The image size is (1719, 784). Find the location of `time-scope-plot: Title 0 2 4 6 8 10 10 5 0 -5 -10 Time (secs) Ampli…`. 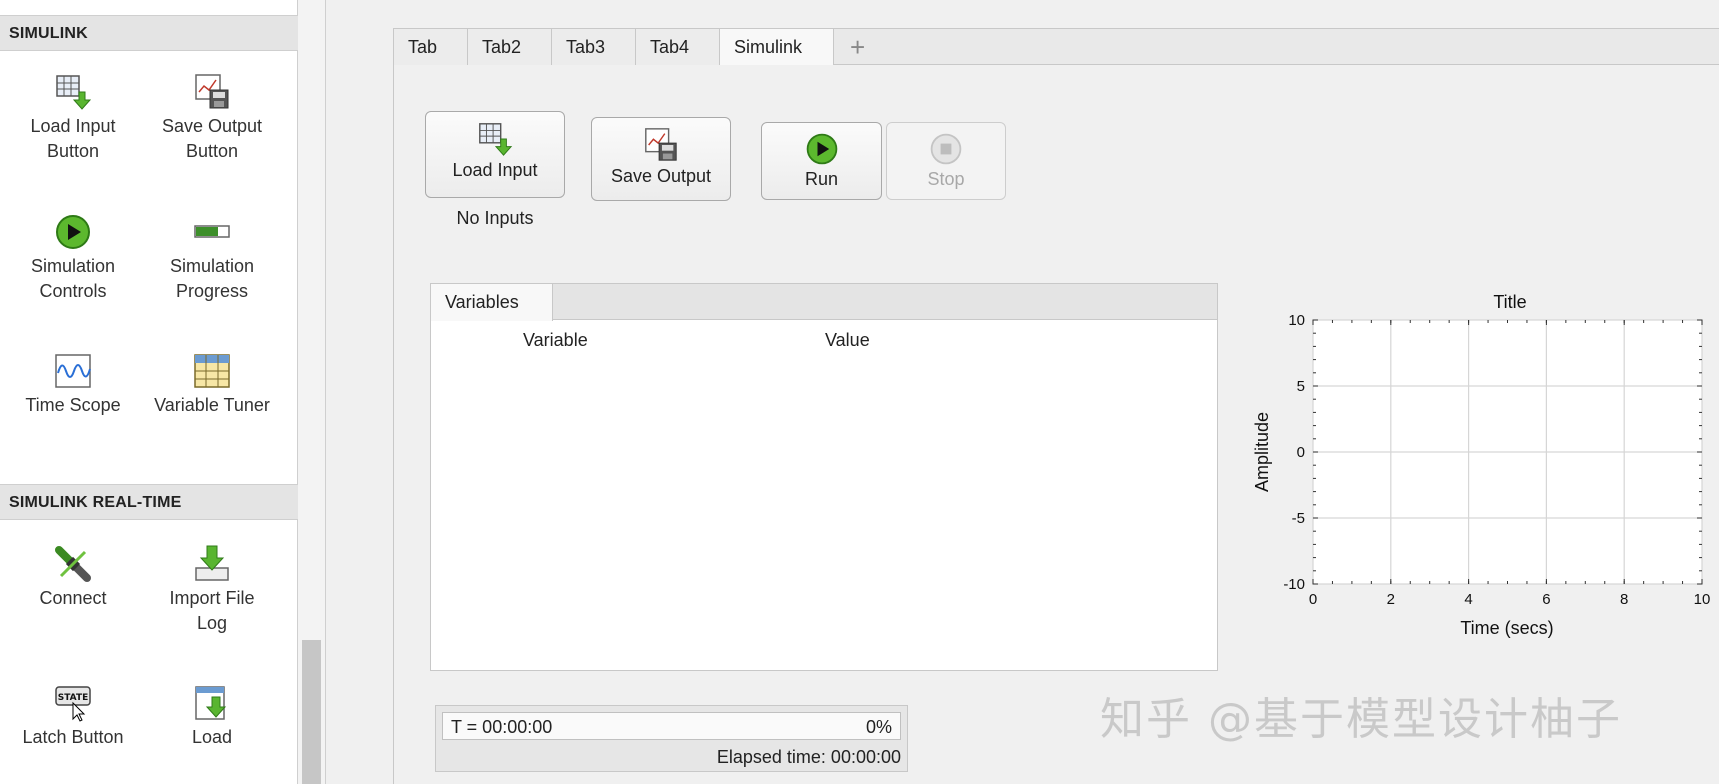

time-scope-plot: Title 0 2 4 6 8 10 10 5 0 -5 -10 Time (secs) Ampli… is located at coordinates (1479, 470).